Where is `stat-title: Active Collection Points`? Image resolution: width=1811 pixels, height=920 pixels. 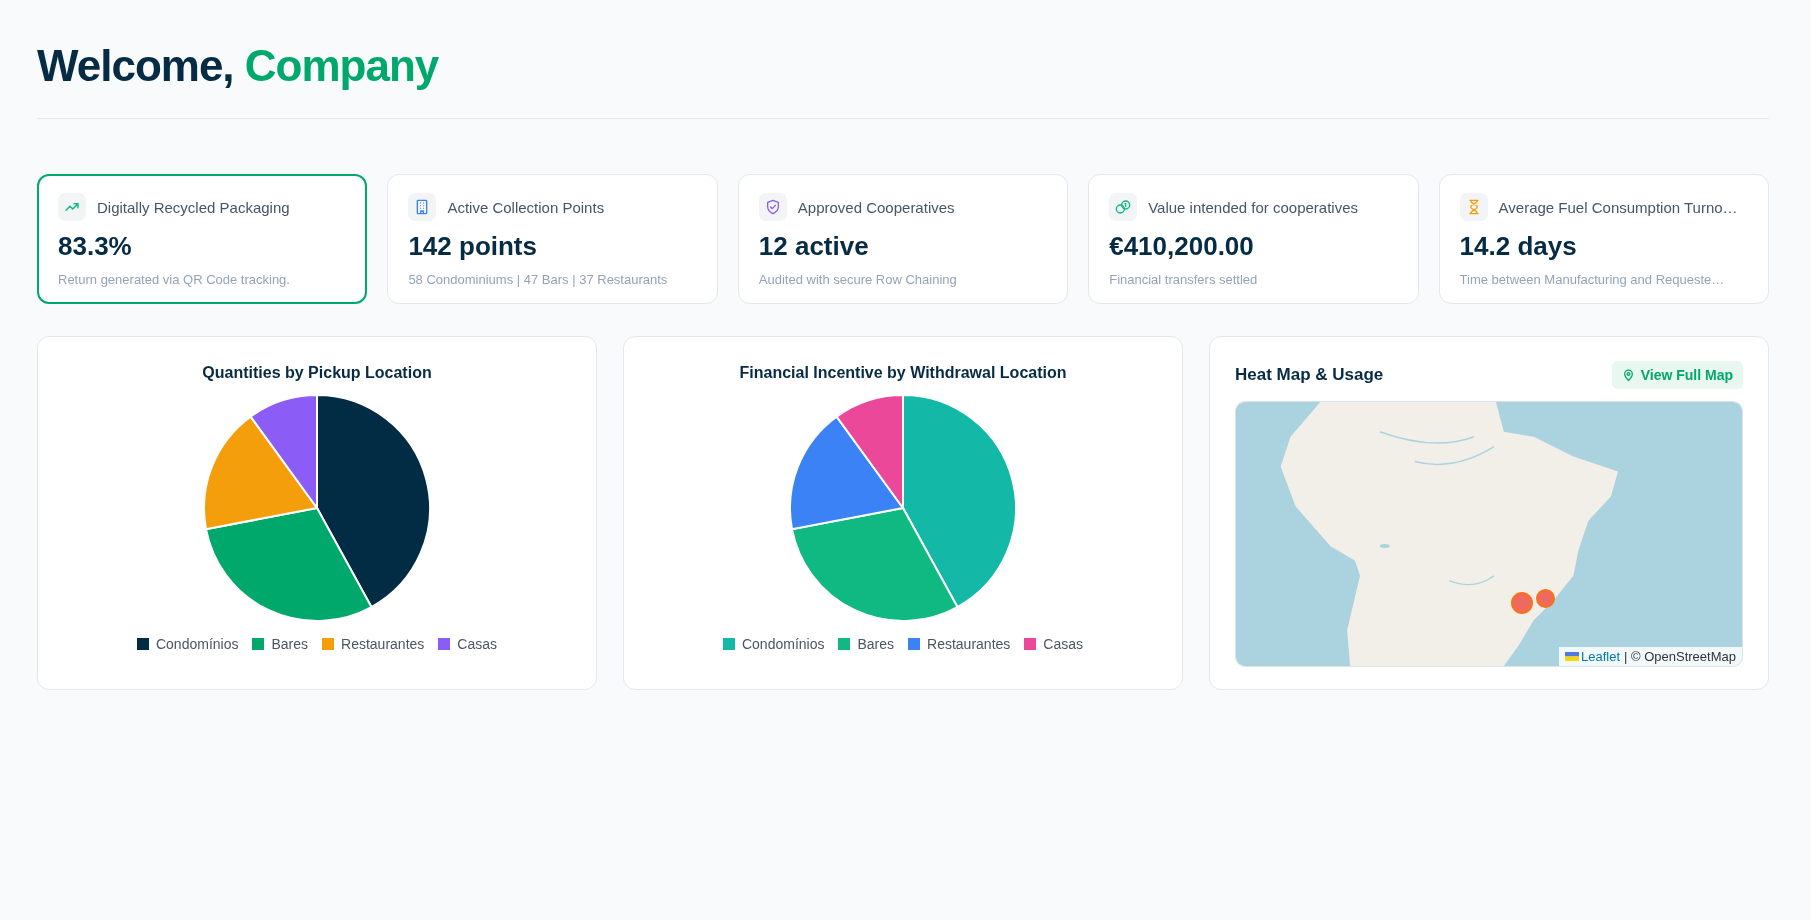 stat-title: Active Collection Points is located at coordinates (526, 207).